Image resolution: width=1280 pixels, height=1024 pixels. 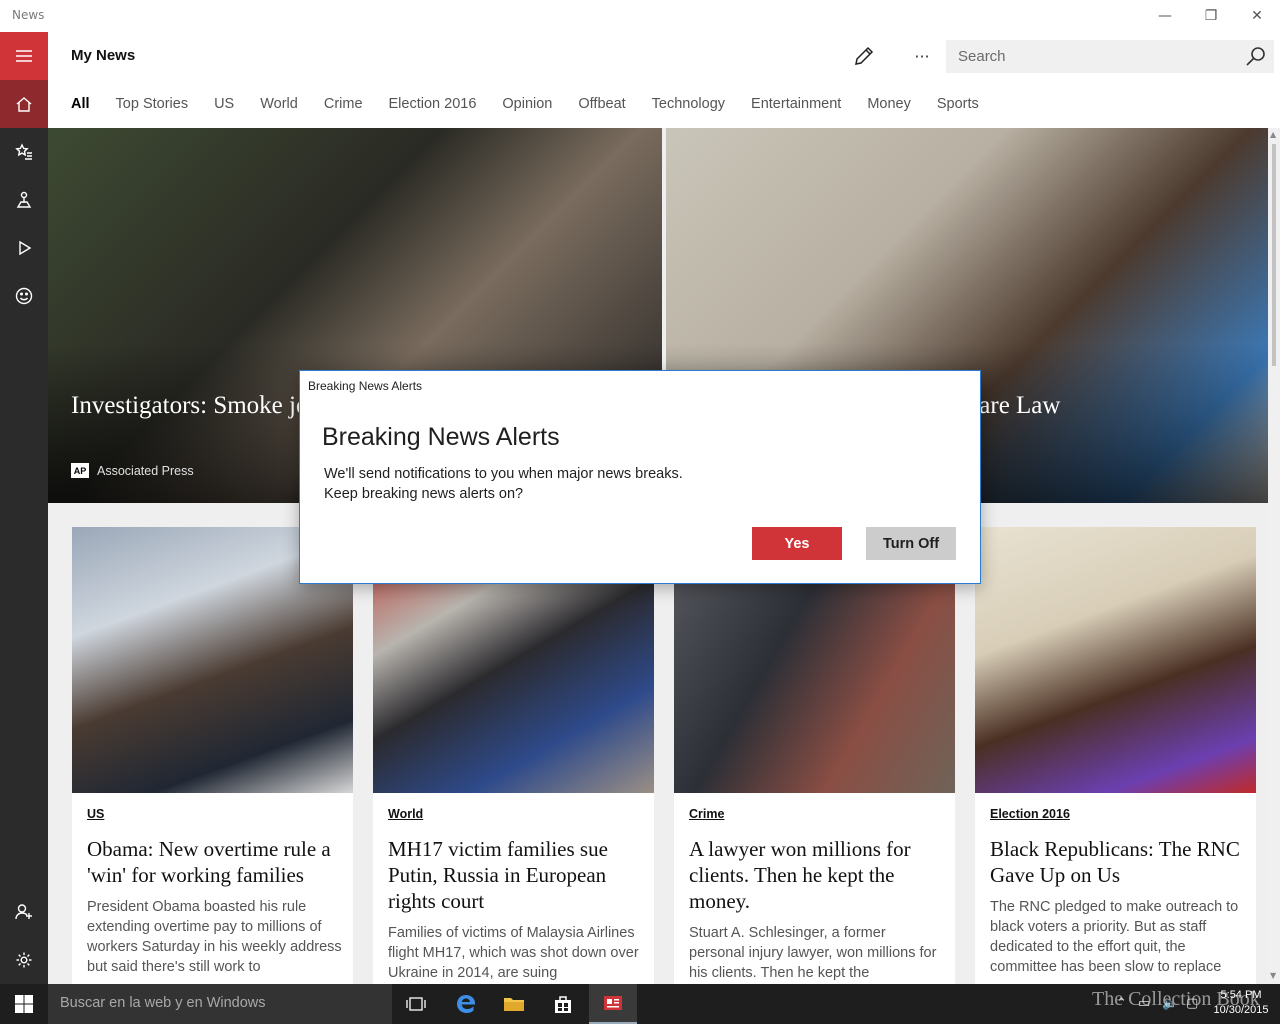 I want to click on taskbar-clock: 5:54 PM 10/30/2015, so click(x=1241, y=1003).